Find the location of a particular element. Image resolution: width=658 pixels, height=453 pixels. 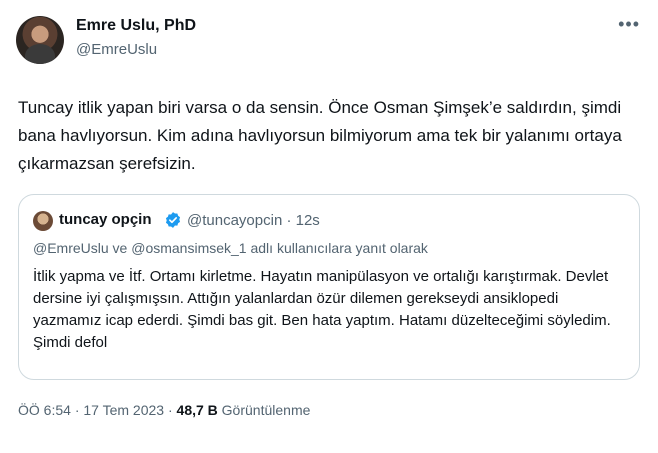

more-dots-icon: ••• is located at coordinates (629, 24).